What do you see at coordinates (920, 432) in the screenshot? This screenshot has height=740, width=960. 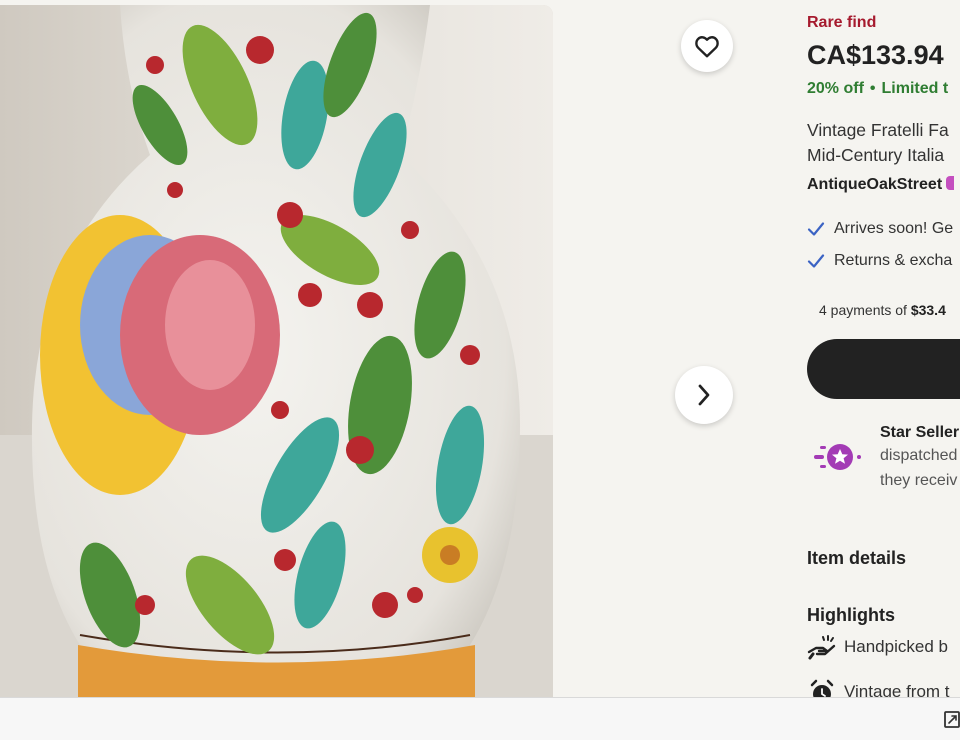 I see `star-seller-title: Star Seller` at bounding box center [920, 432].